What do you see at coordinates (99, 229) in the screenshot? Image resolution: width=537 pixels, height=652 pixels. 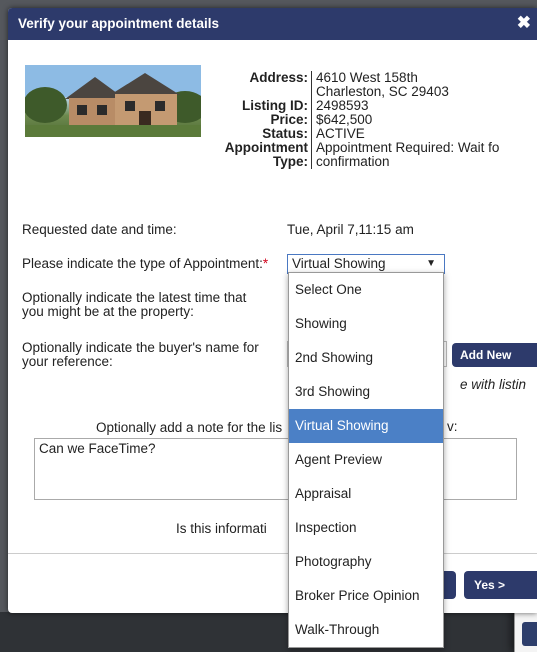 I see `requested-label: Requested date and time:` at bounding box center [99, 229].